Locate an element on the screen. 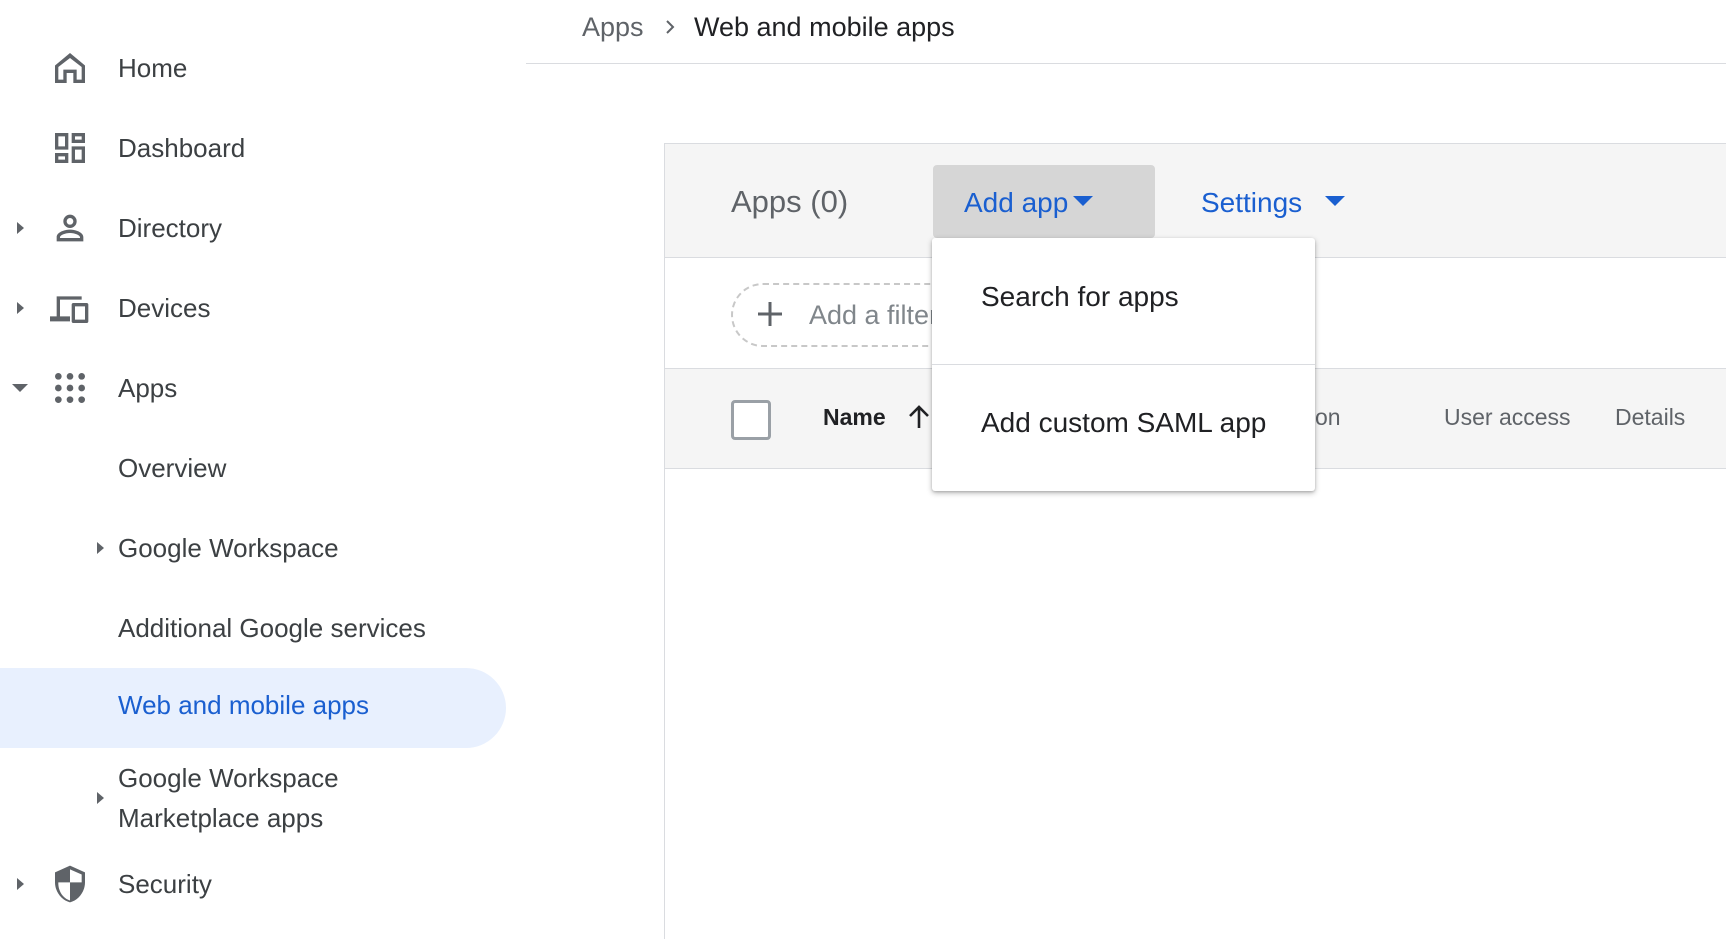 The image size is (1726, 939). sidebar-item-label: Apps is located at coordinates (148, 387).